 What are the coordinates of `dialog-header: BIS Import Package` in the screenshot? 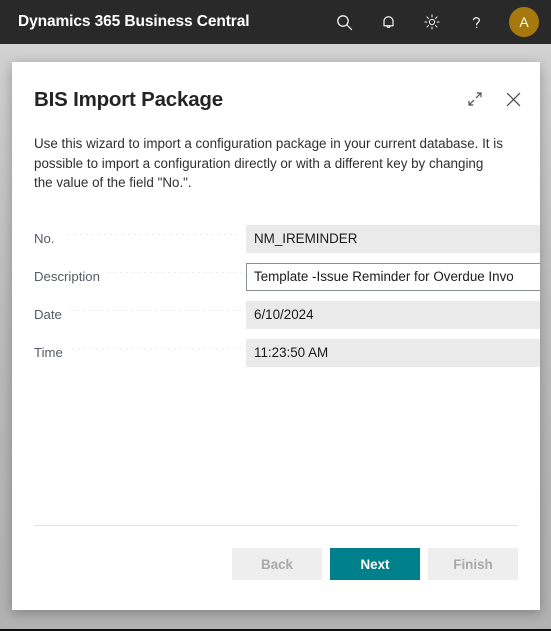 It's located at (276, 87).